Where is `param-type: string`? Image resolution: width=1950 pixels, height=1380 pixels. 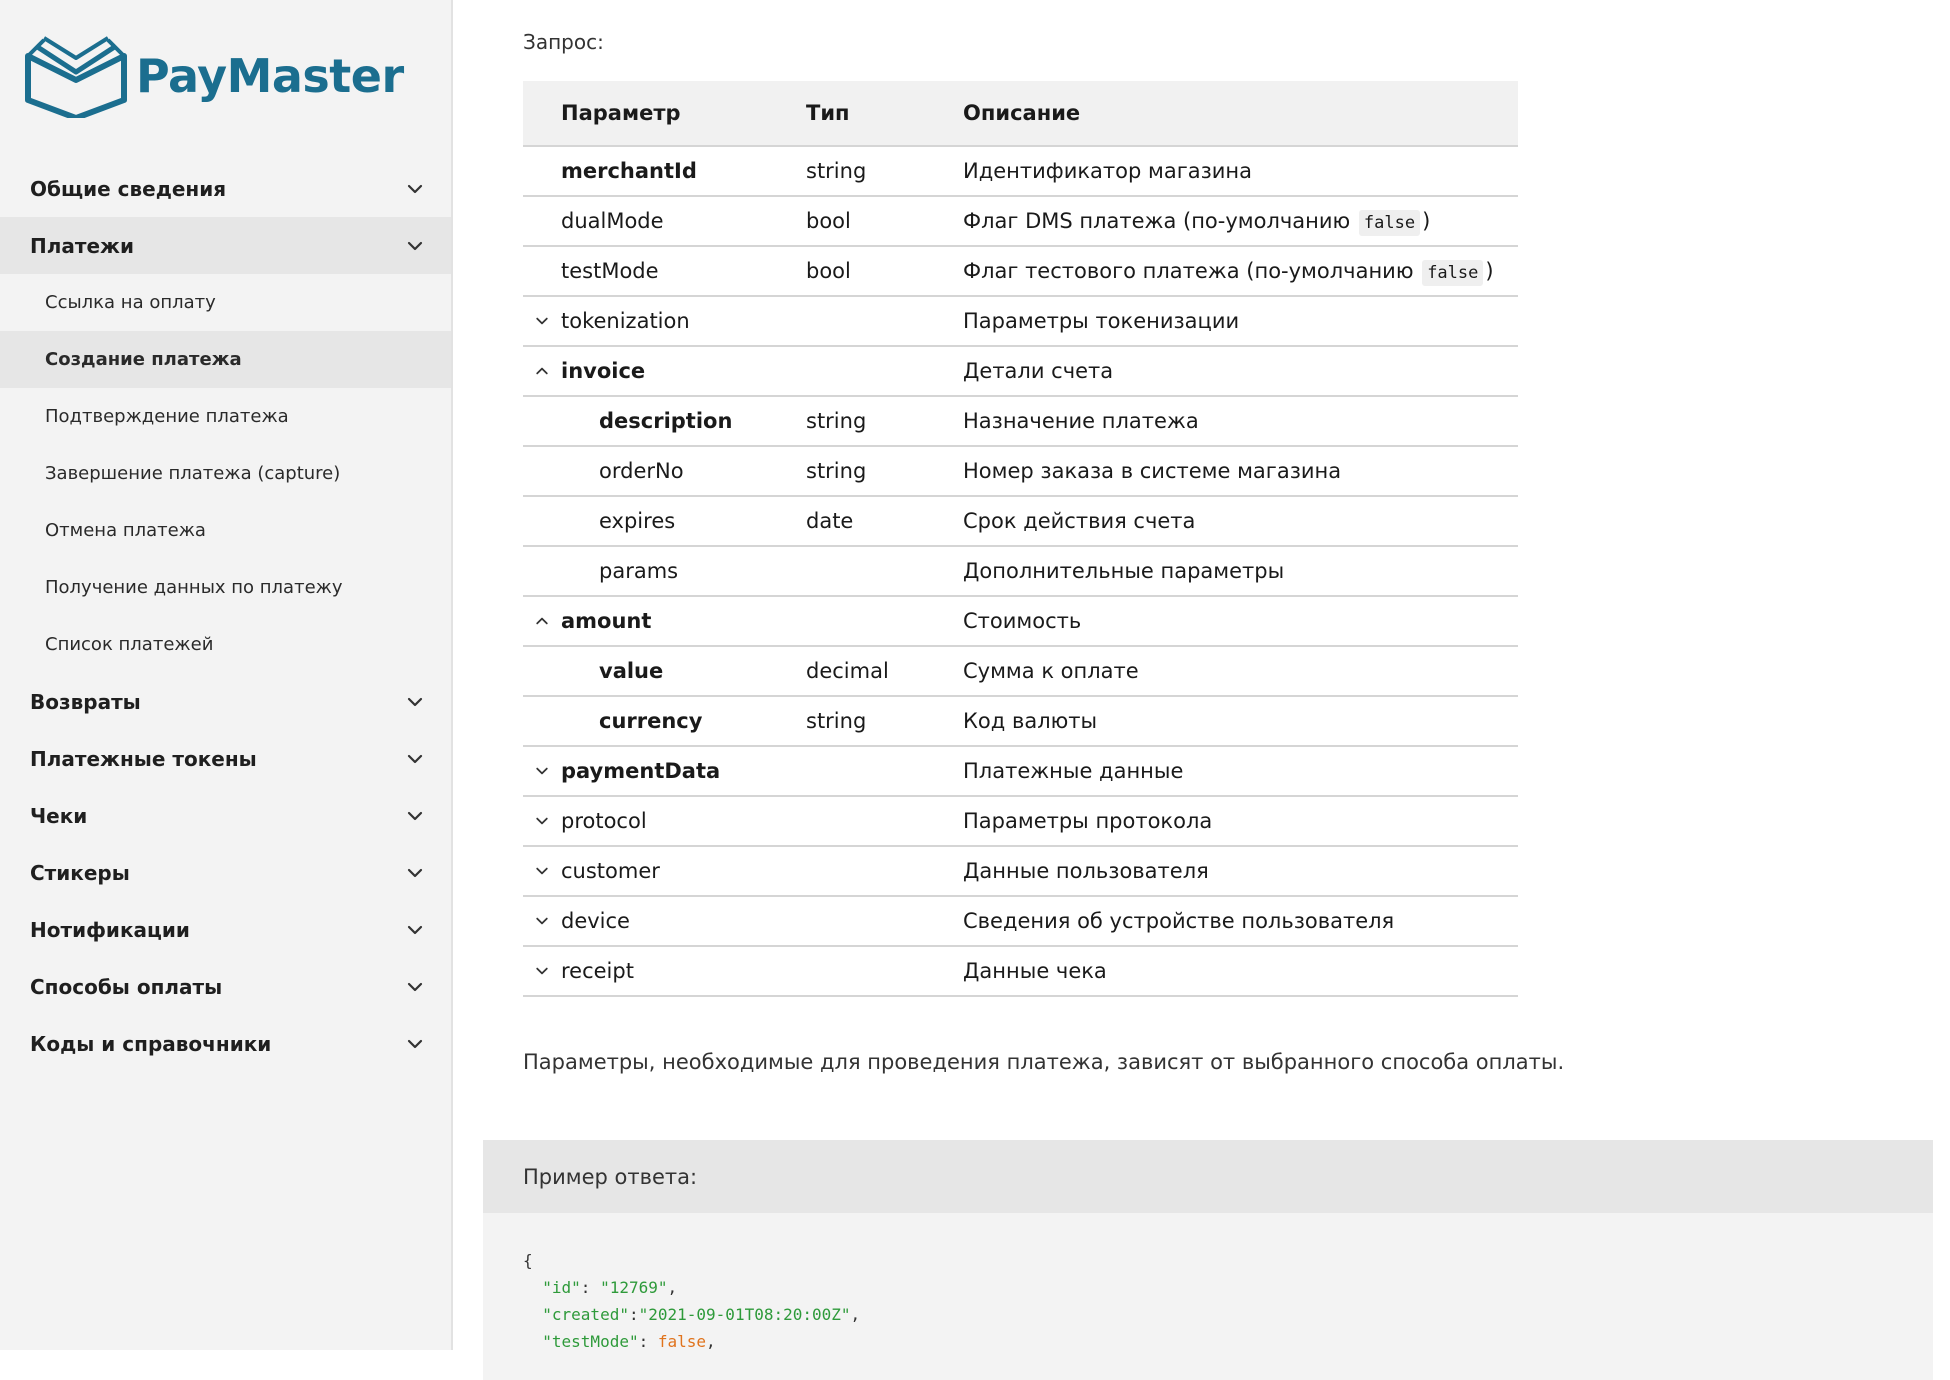 param-type: string is located at coordinates (884, 721).